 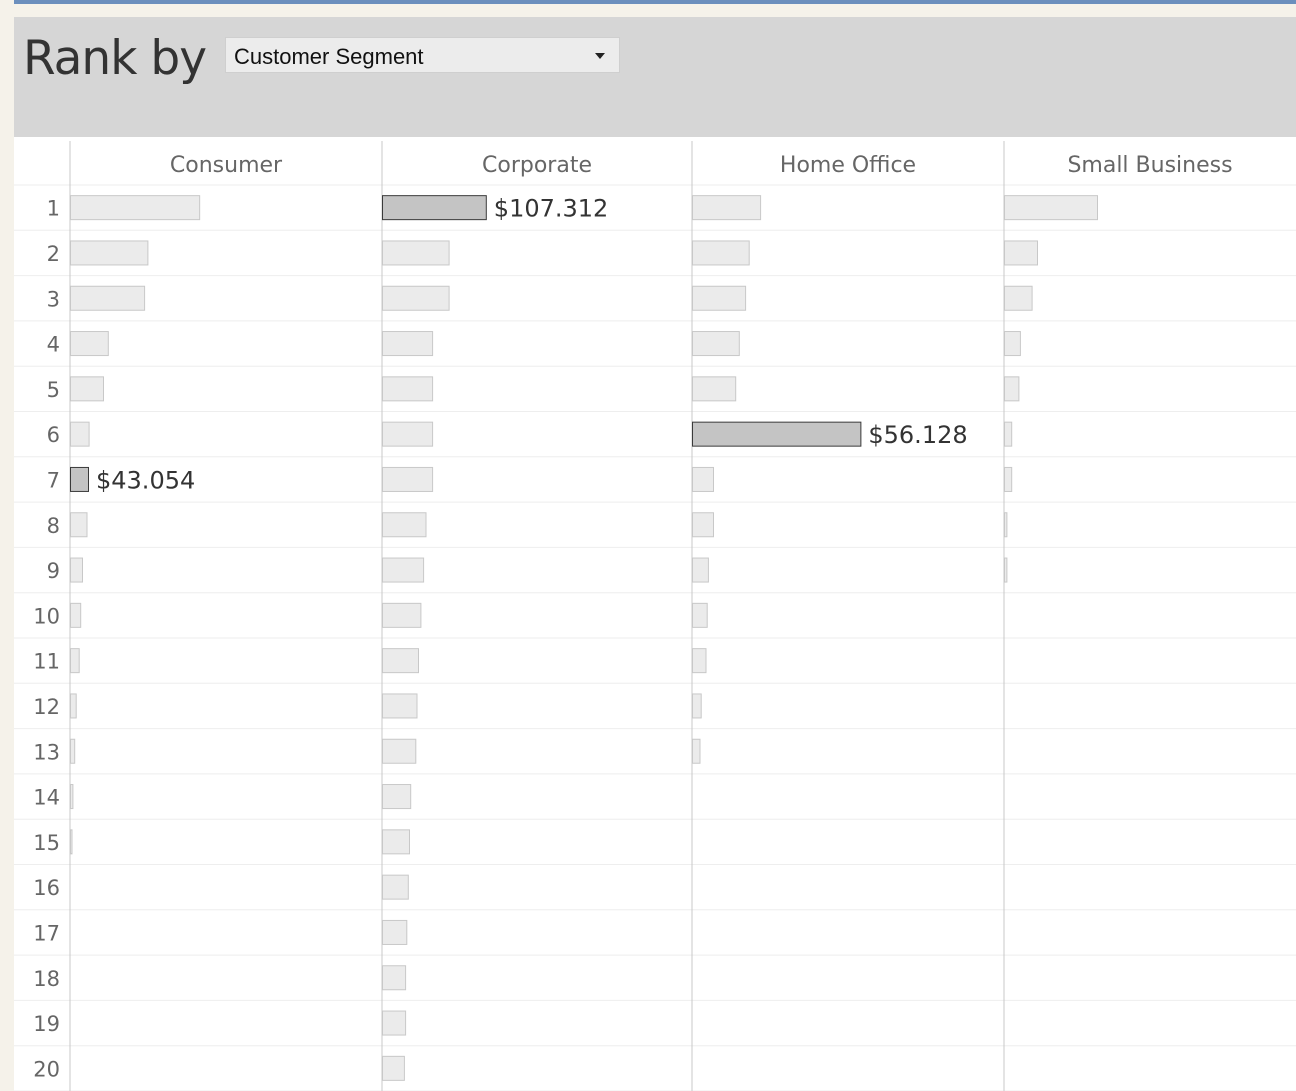 I want to click on rank-label: 18, so click(x=46, y=979).